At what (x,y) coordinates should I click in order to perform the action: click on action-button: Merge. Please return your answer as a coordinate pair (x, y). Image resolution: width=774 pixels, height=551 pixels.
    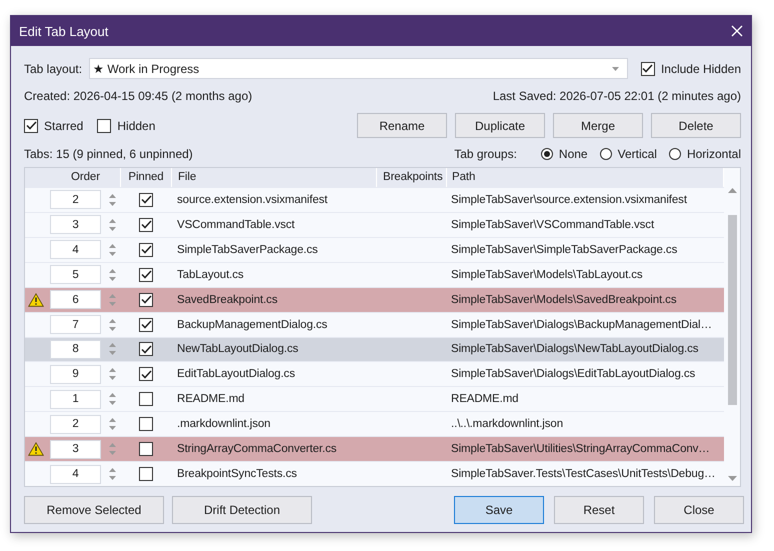
    Looking at the image, I should click on (598, 125).